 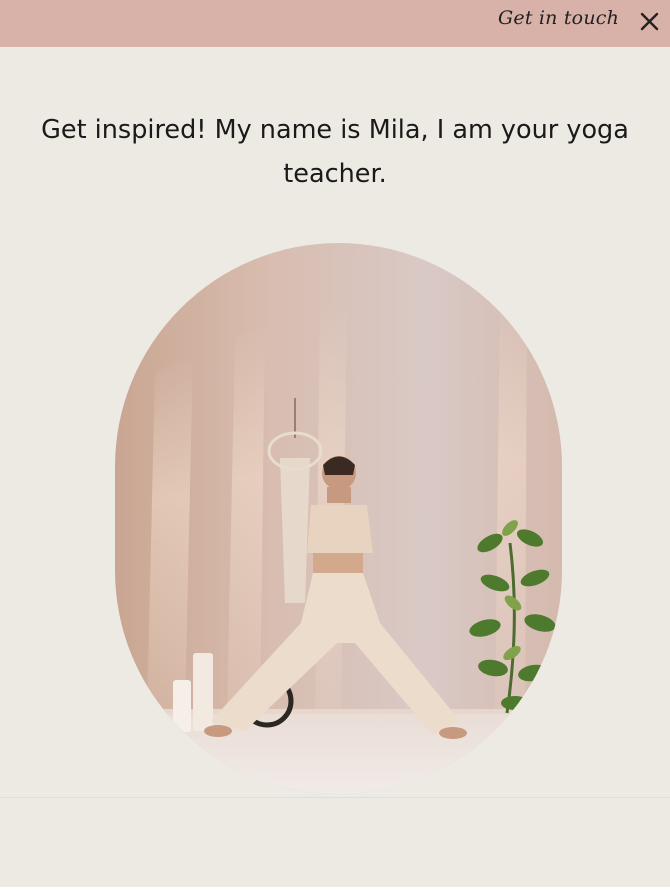 I want to click on top-bar: Get in touch, so click(x=335, y=23).